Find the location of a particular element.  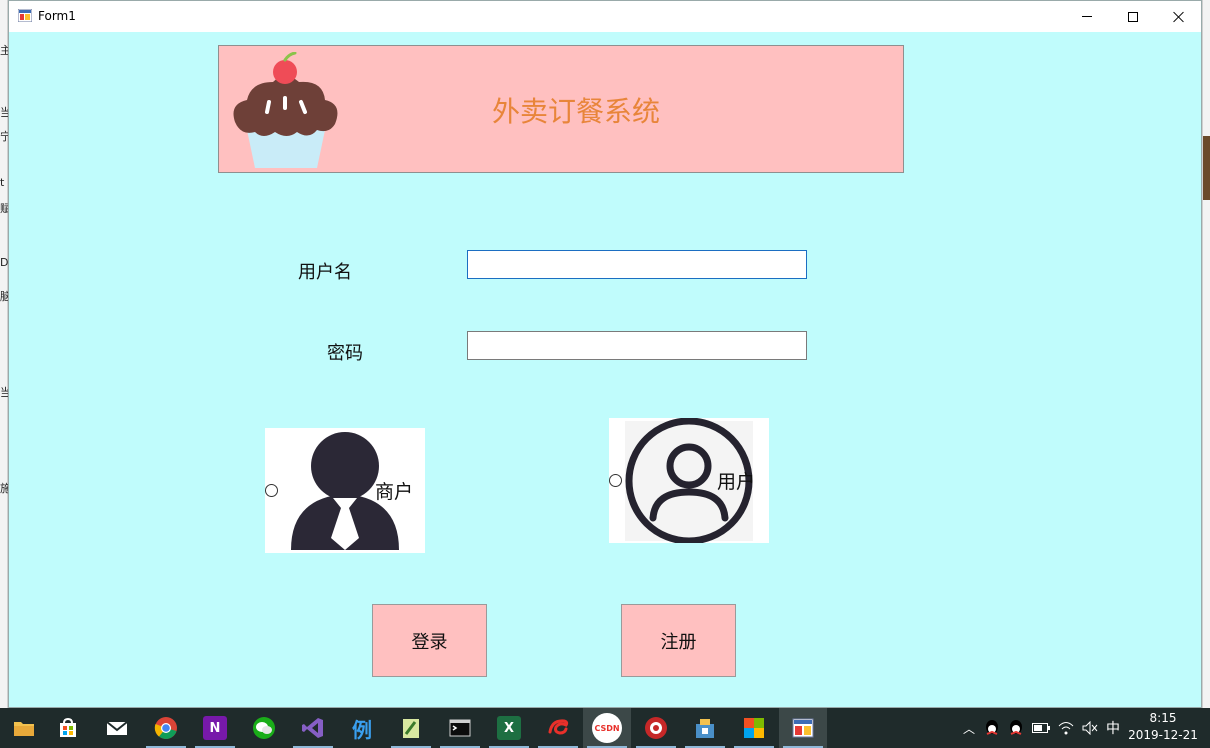

username-input is located at coordinates (637, 264).